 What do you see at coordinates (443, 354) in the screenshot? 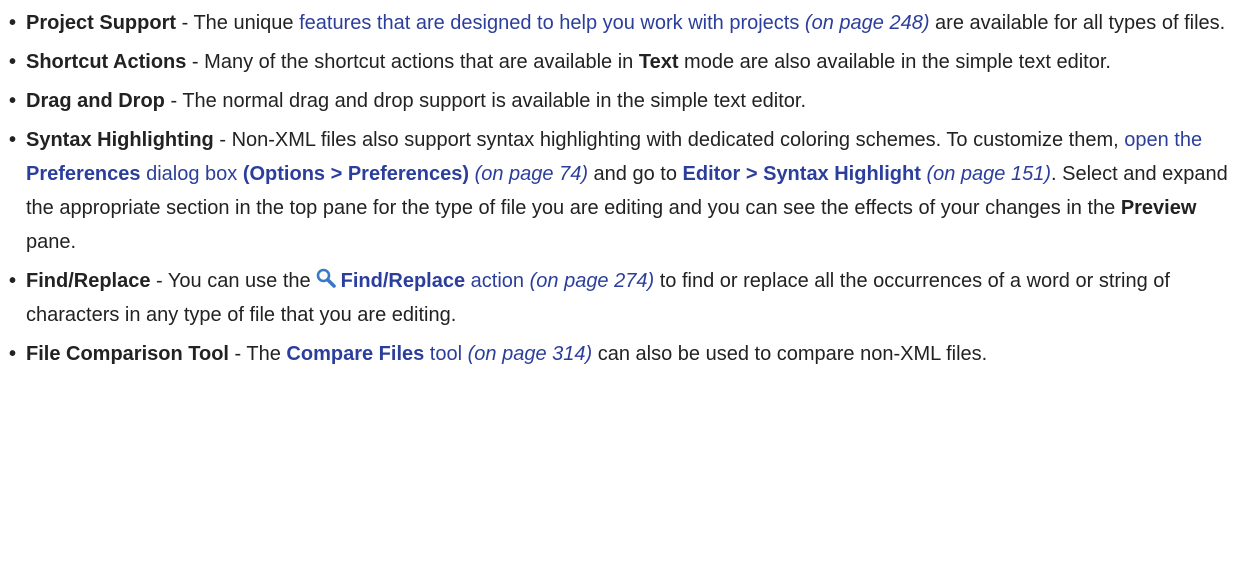
I see `link-text: tool` at bounding box center [443, 354].